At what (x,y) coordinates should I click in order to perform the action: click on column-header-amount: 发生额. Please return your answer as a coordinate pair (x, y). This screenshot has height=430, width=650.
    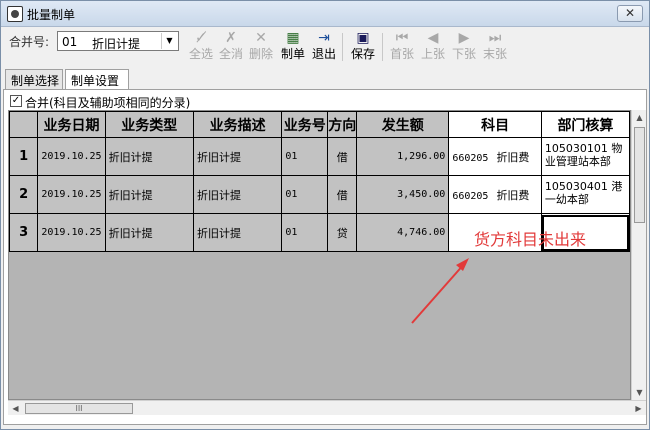
    Looking at the image, I should click on (403, 124).